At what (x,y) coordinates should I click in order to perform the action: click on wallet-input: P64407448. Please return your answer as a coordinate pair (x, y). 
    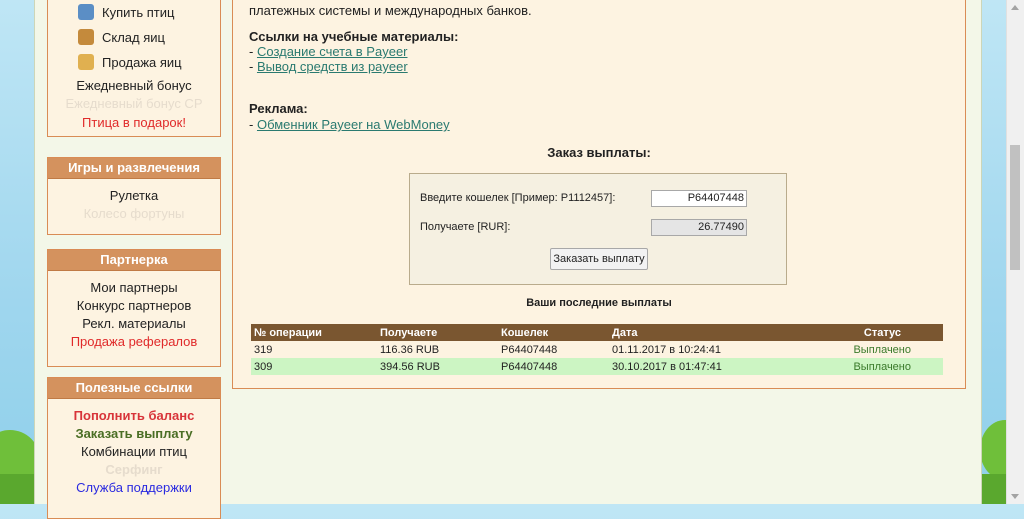
    Looking at the image, I should click on (699, 198).